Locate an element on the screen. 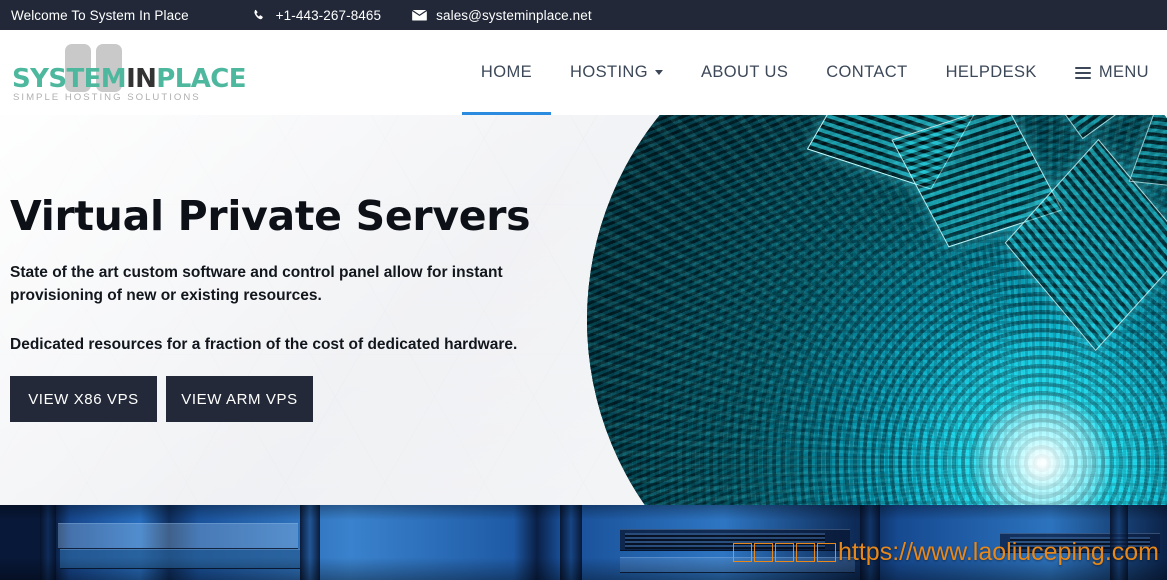 This screenshot has width=1167, height=580. nav-label-menu: MENU is located at coordinates (1123, 72).